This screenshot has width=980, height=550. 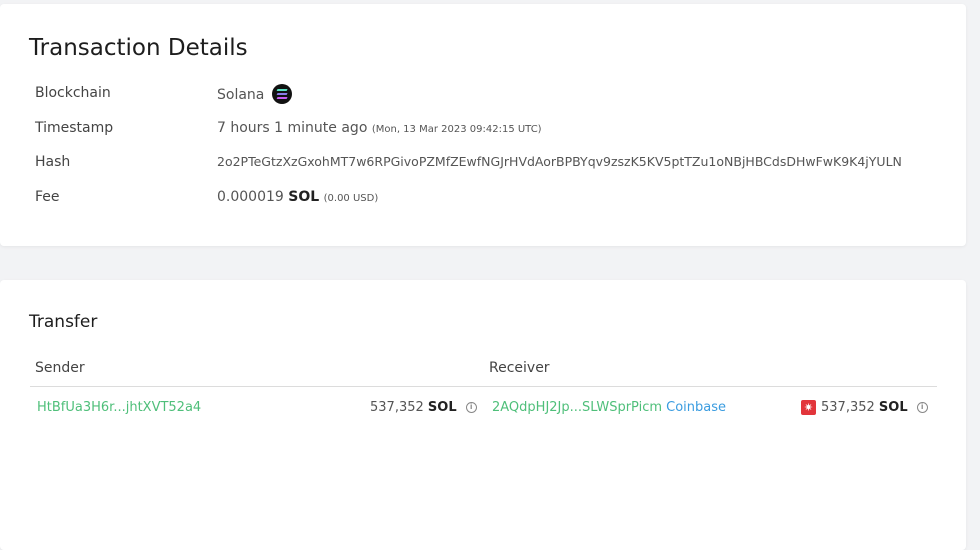 I want to click on sender-amount: 537,352, so click(x=397, y=407).